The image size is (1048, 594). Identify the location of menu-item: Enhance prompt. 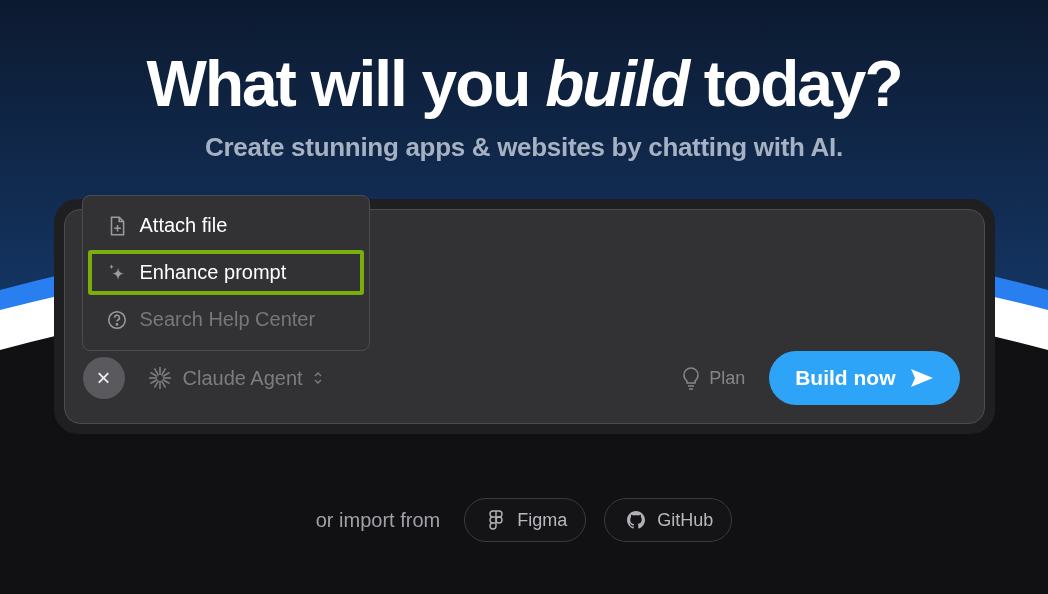
(225, 272).